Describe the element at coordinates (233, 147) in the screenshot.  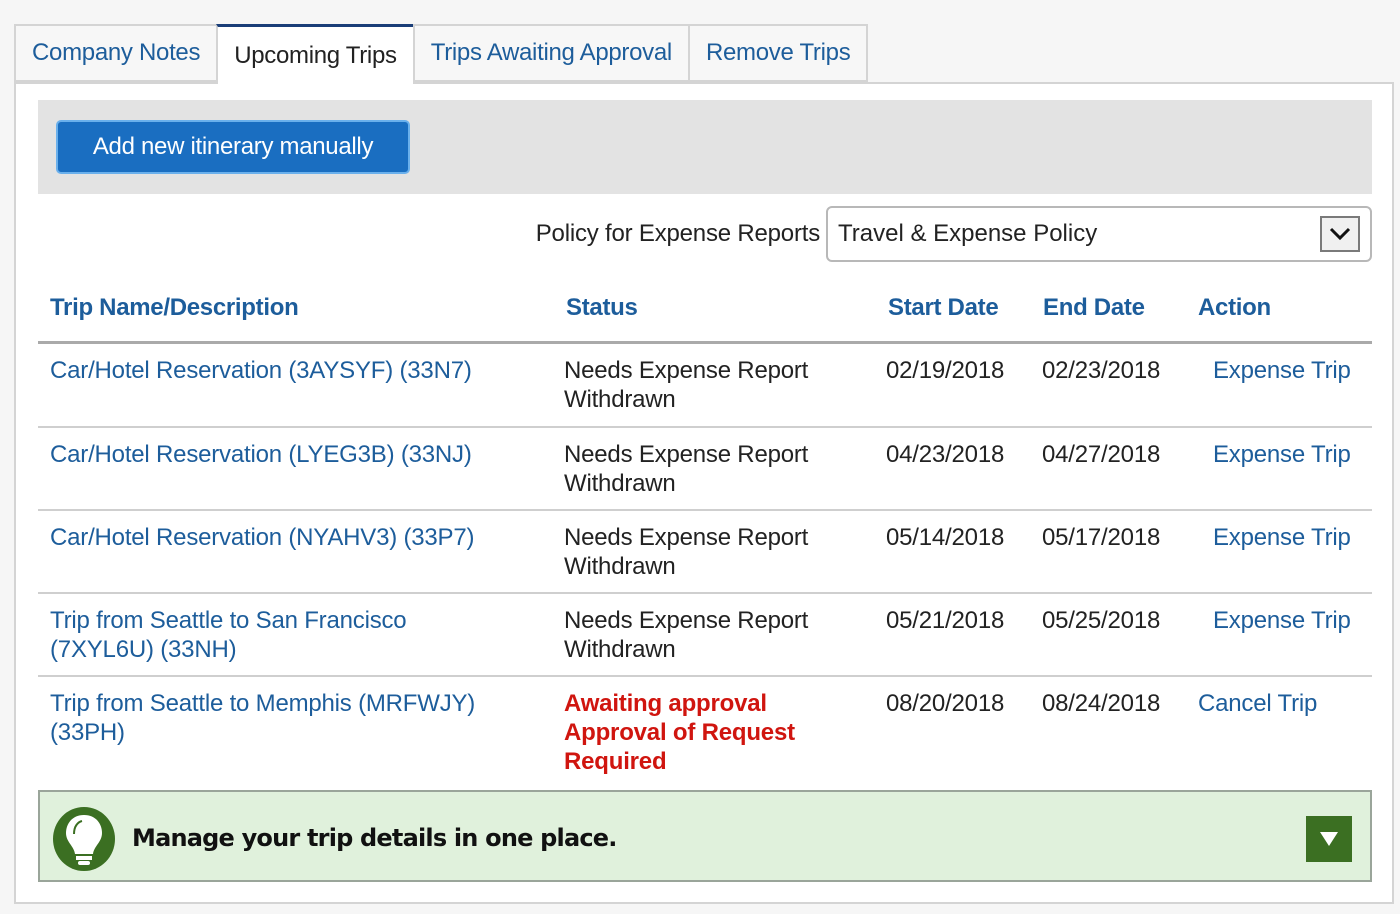
I see `add-itinerary-button: Add new itinerary manually` at that location.